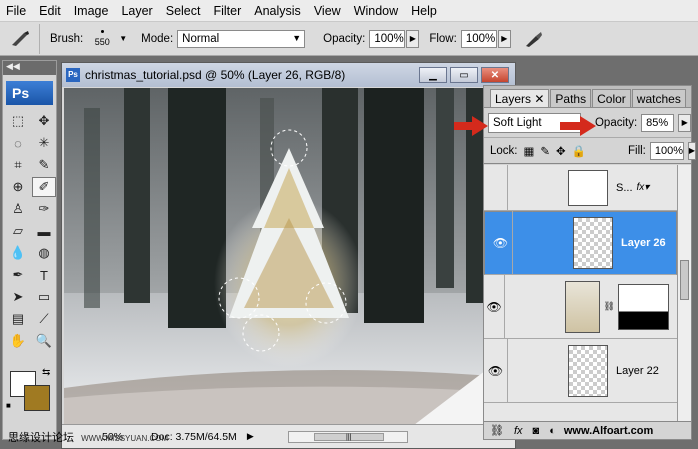  I want to click on menu-analysis: Analysis, so click(277, 11).